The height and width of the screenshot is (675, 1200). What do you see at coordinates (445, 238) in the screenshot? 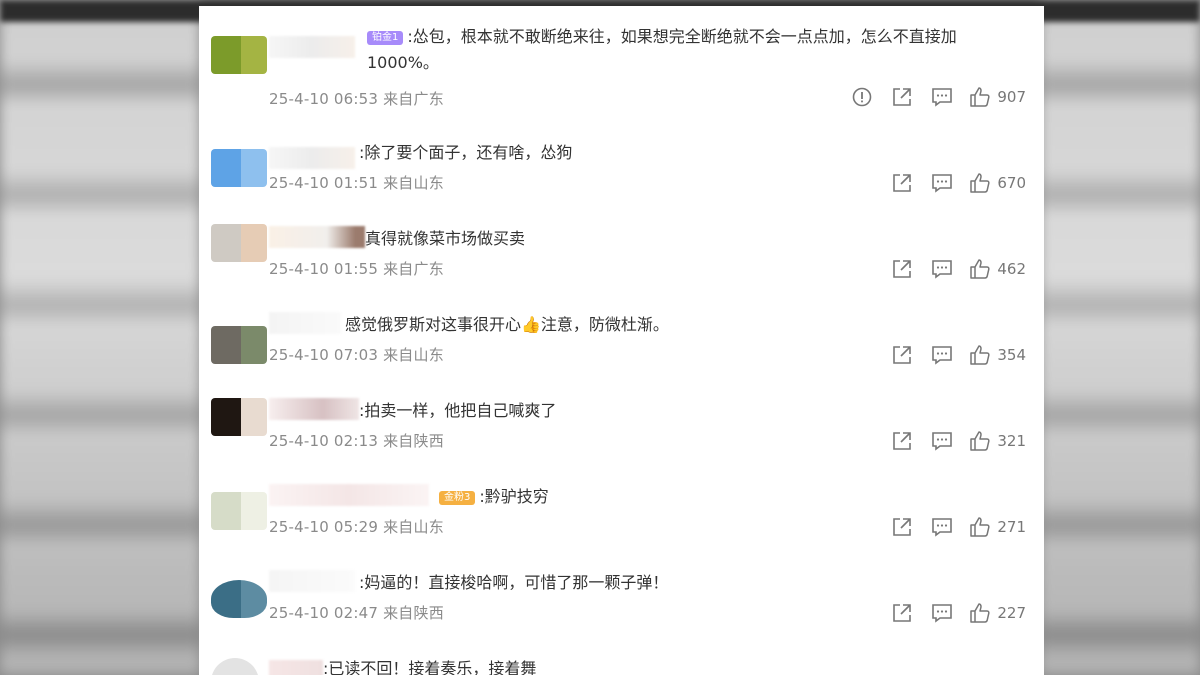
I see `comment-text: 真得就像菜市场做买卖` at bounding box center [445, 238].